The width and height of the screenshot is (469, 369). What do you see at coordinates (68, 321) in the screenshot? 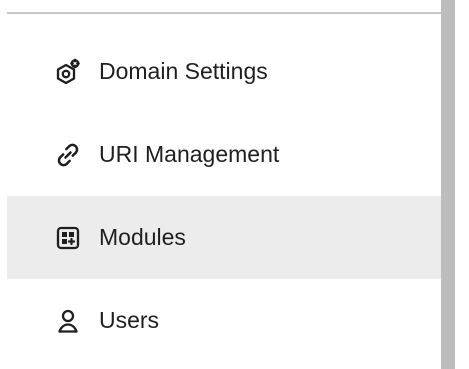
I see `user-icon` at bounding box center [68, 321].